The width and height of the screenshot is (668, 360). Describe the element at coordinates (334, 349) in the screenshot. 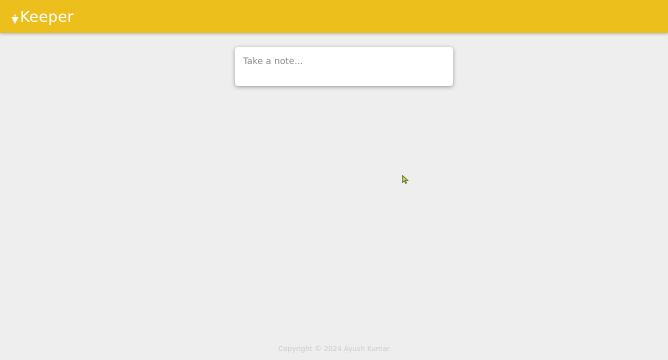

I see `footer-copyright: Copyright © 2024 Ayush Kumar` at that location.